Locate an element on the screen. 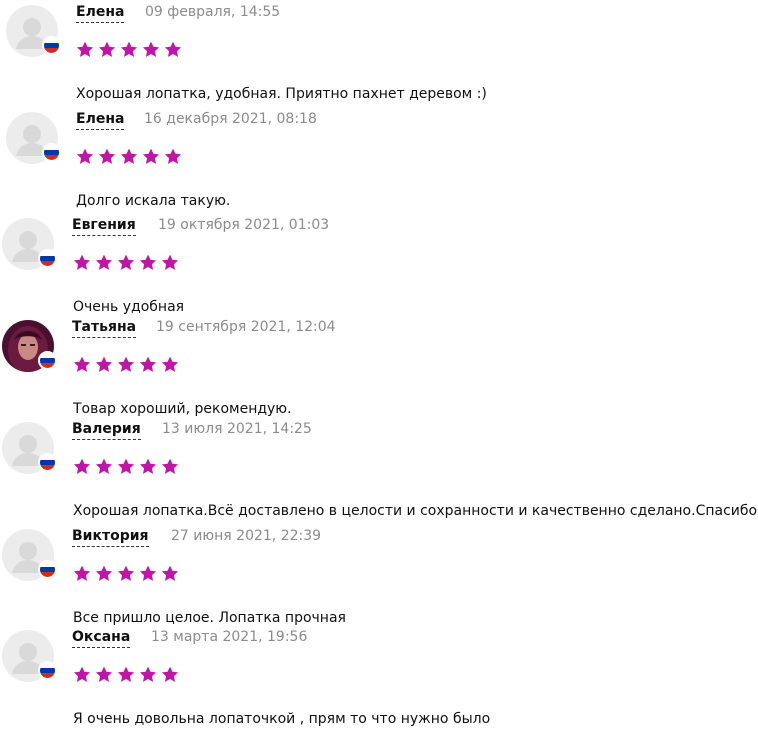  user-avatar-photo is located at coordinates (29, 346).